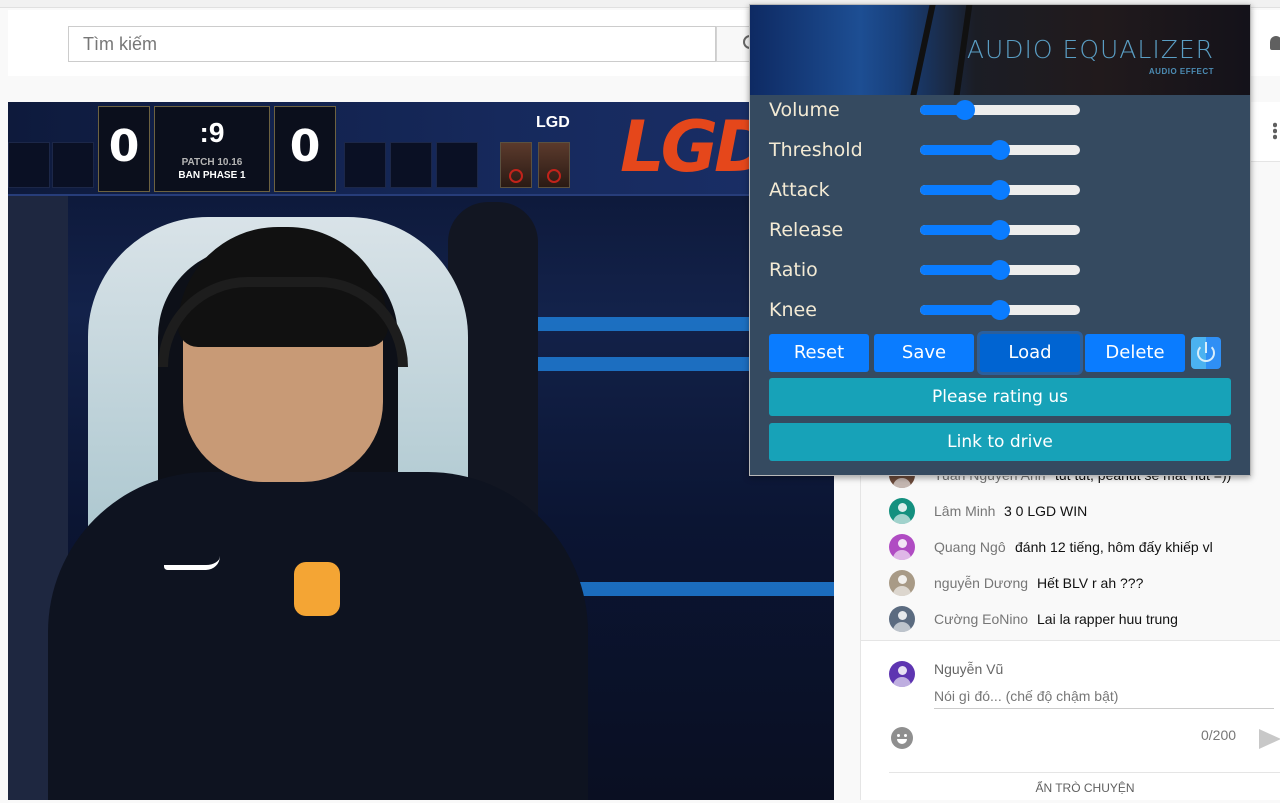 This screenshot has width=1280, height=803. I want to click on left-score: 0, so click(124, 146).